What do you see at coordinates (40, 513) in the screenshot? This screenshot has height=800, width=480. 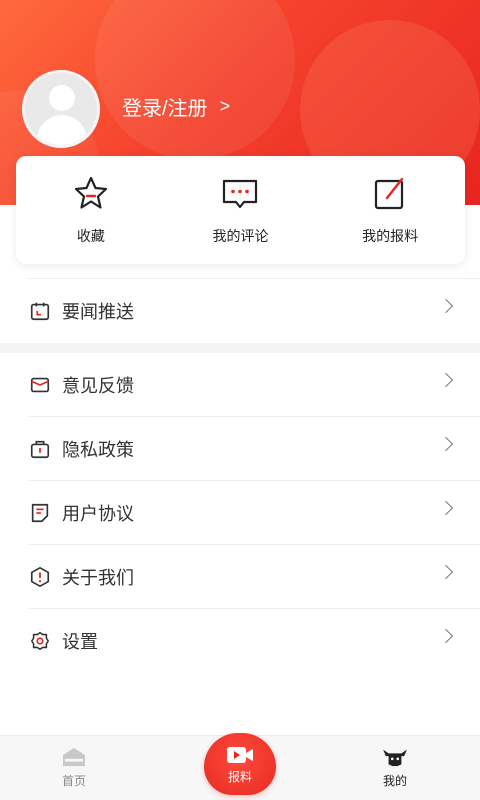 I see `document-icon` at bounding box center [40, 513].